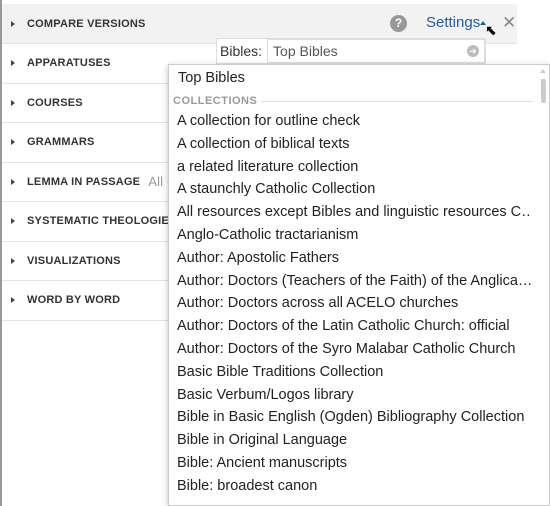 The width and height of the screenshot is (550, 506). What do you see at coordinates (453, 22) in the screenshot?
I see `settings-button: Settings` at bounding box center [453, 22].